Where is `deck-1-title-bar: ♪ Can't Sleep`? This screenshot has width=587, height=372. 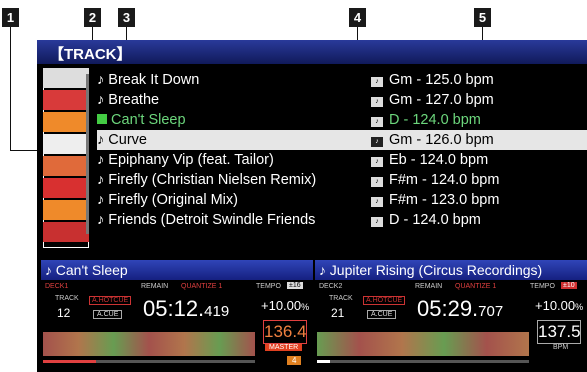
deck-1-title-bar: ♪ Can't Sleep is located at coordinates (177, 270).